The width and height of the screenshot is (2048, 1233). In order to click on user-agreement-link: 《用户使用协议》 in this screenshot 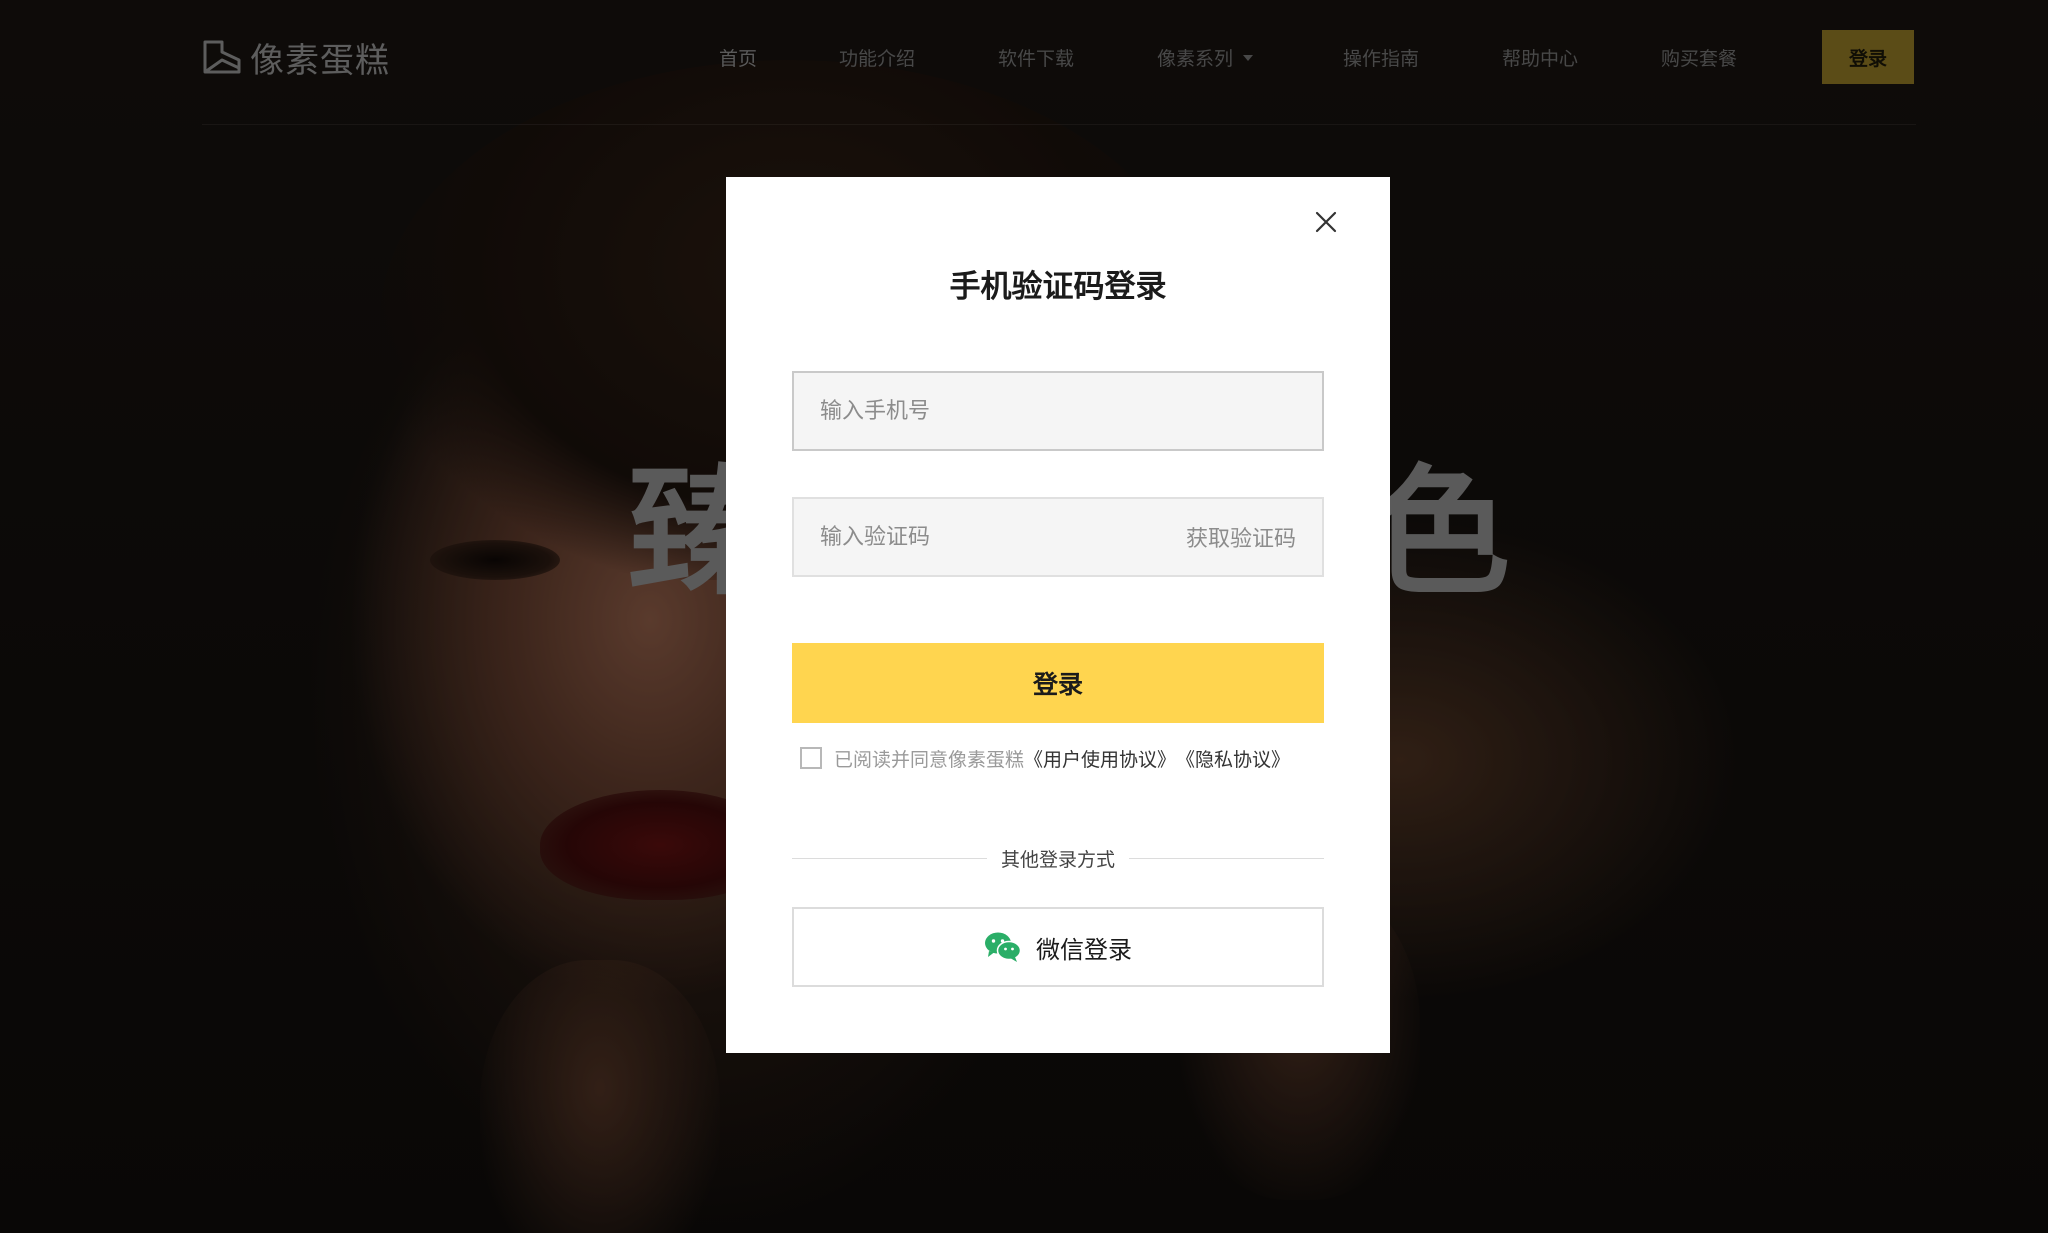, I will do `click(1100, 758)`.